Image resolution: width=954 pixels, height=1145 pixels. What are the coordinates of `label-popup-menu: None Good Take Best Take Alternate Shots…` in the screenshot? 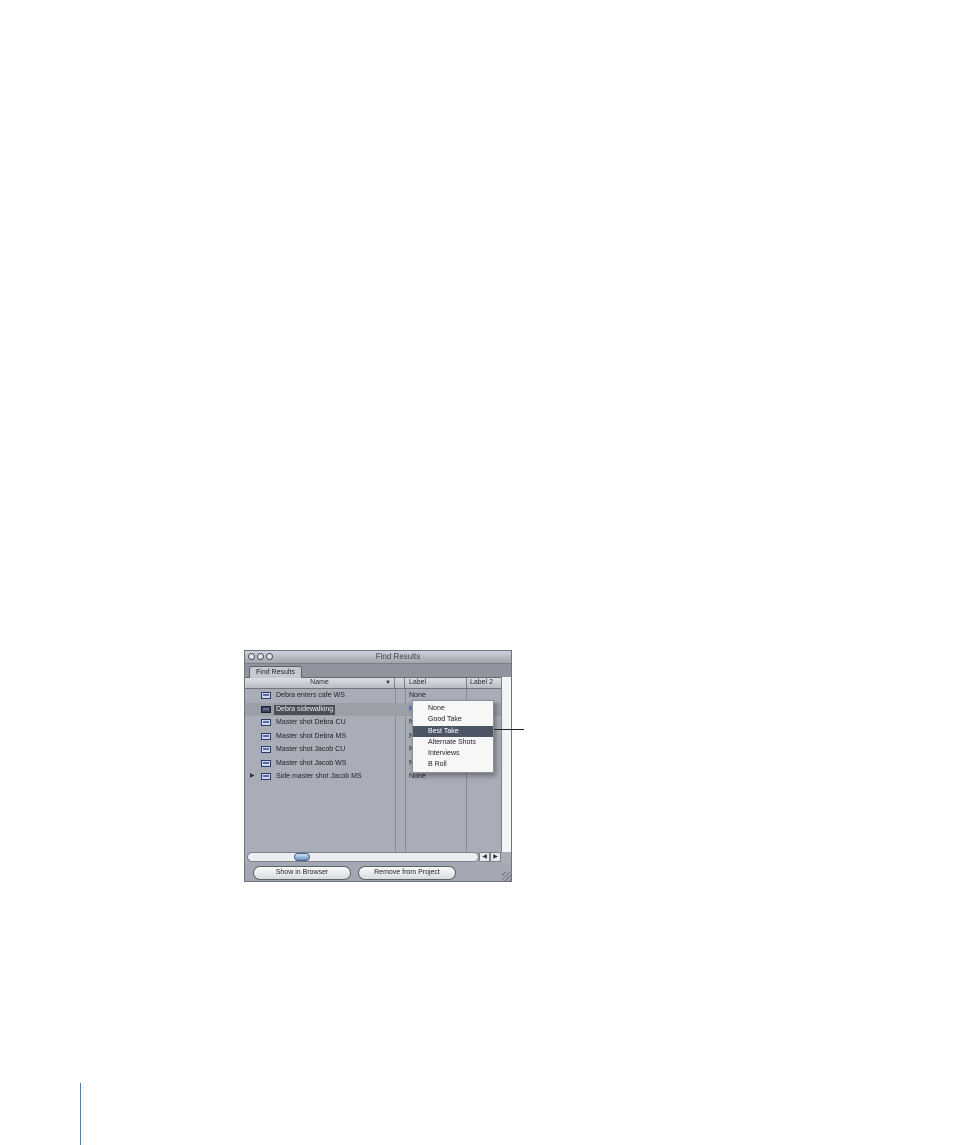 It's located at (453, 736).